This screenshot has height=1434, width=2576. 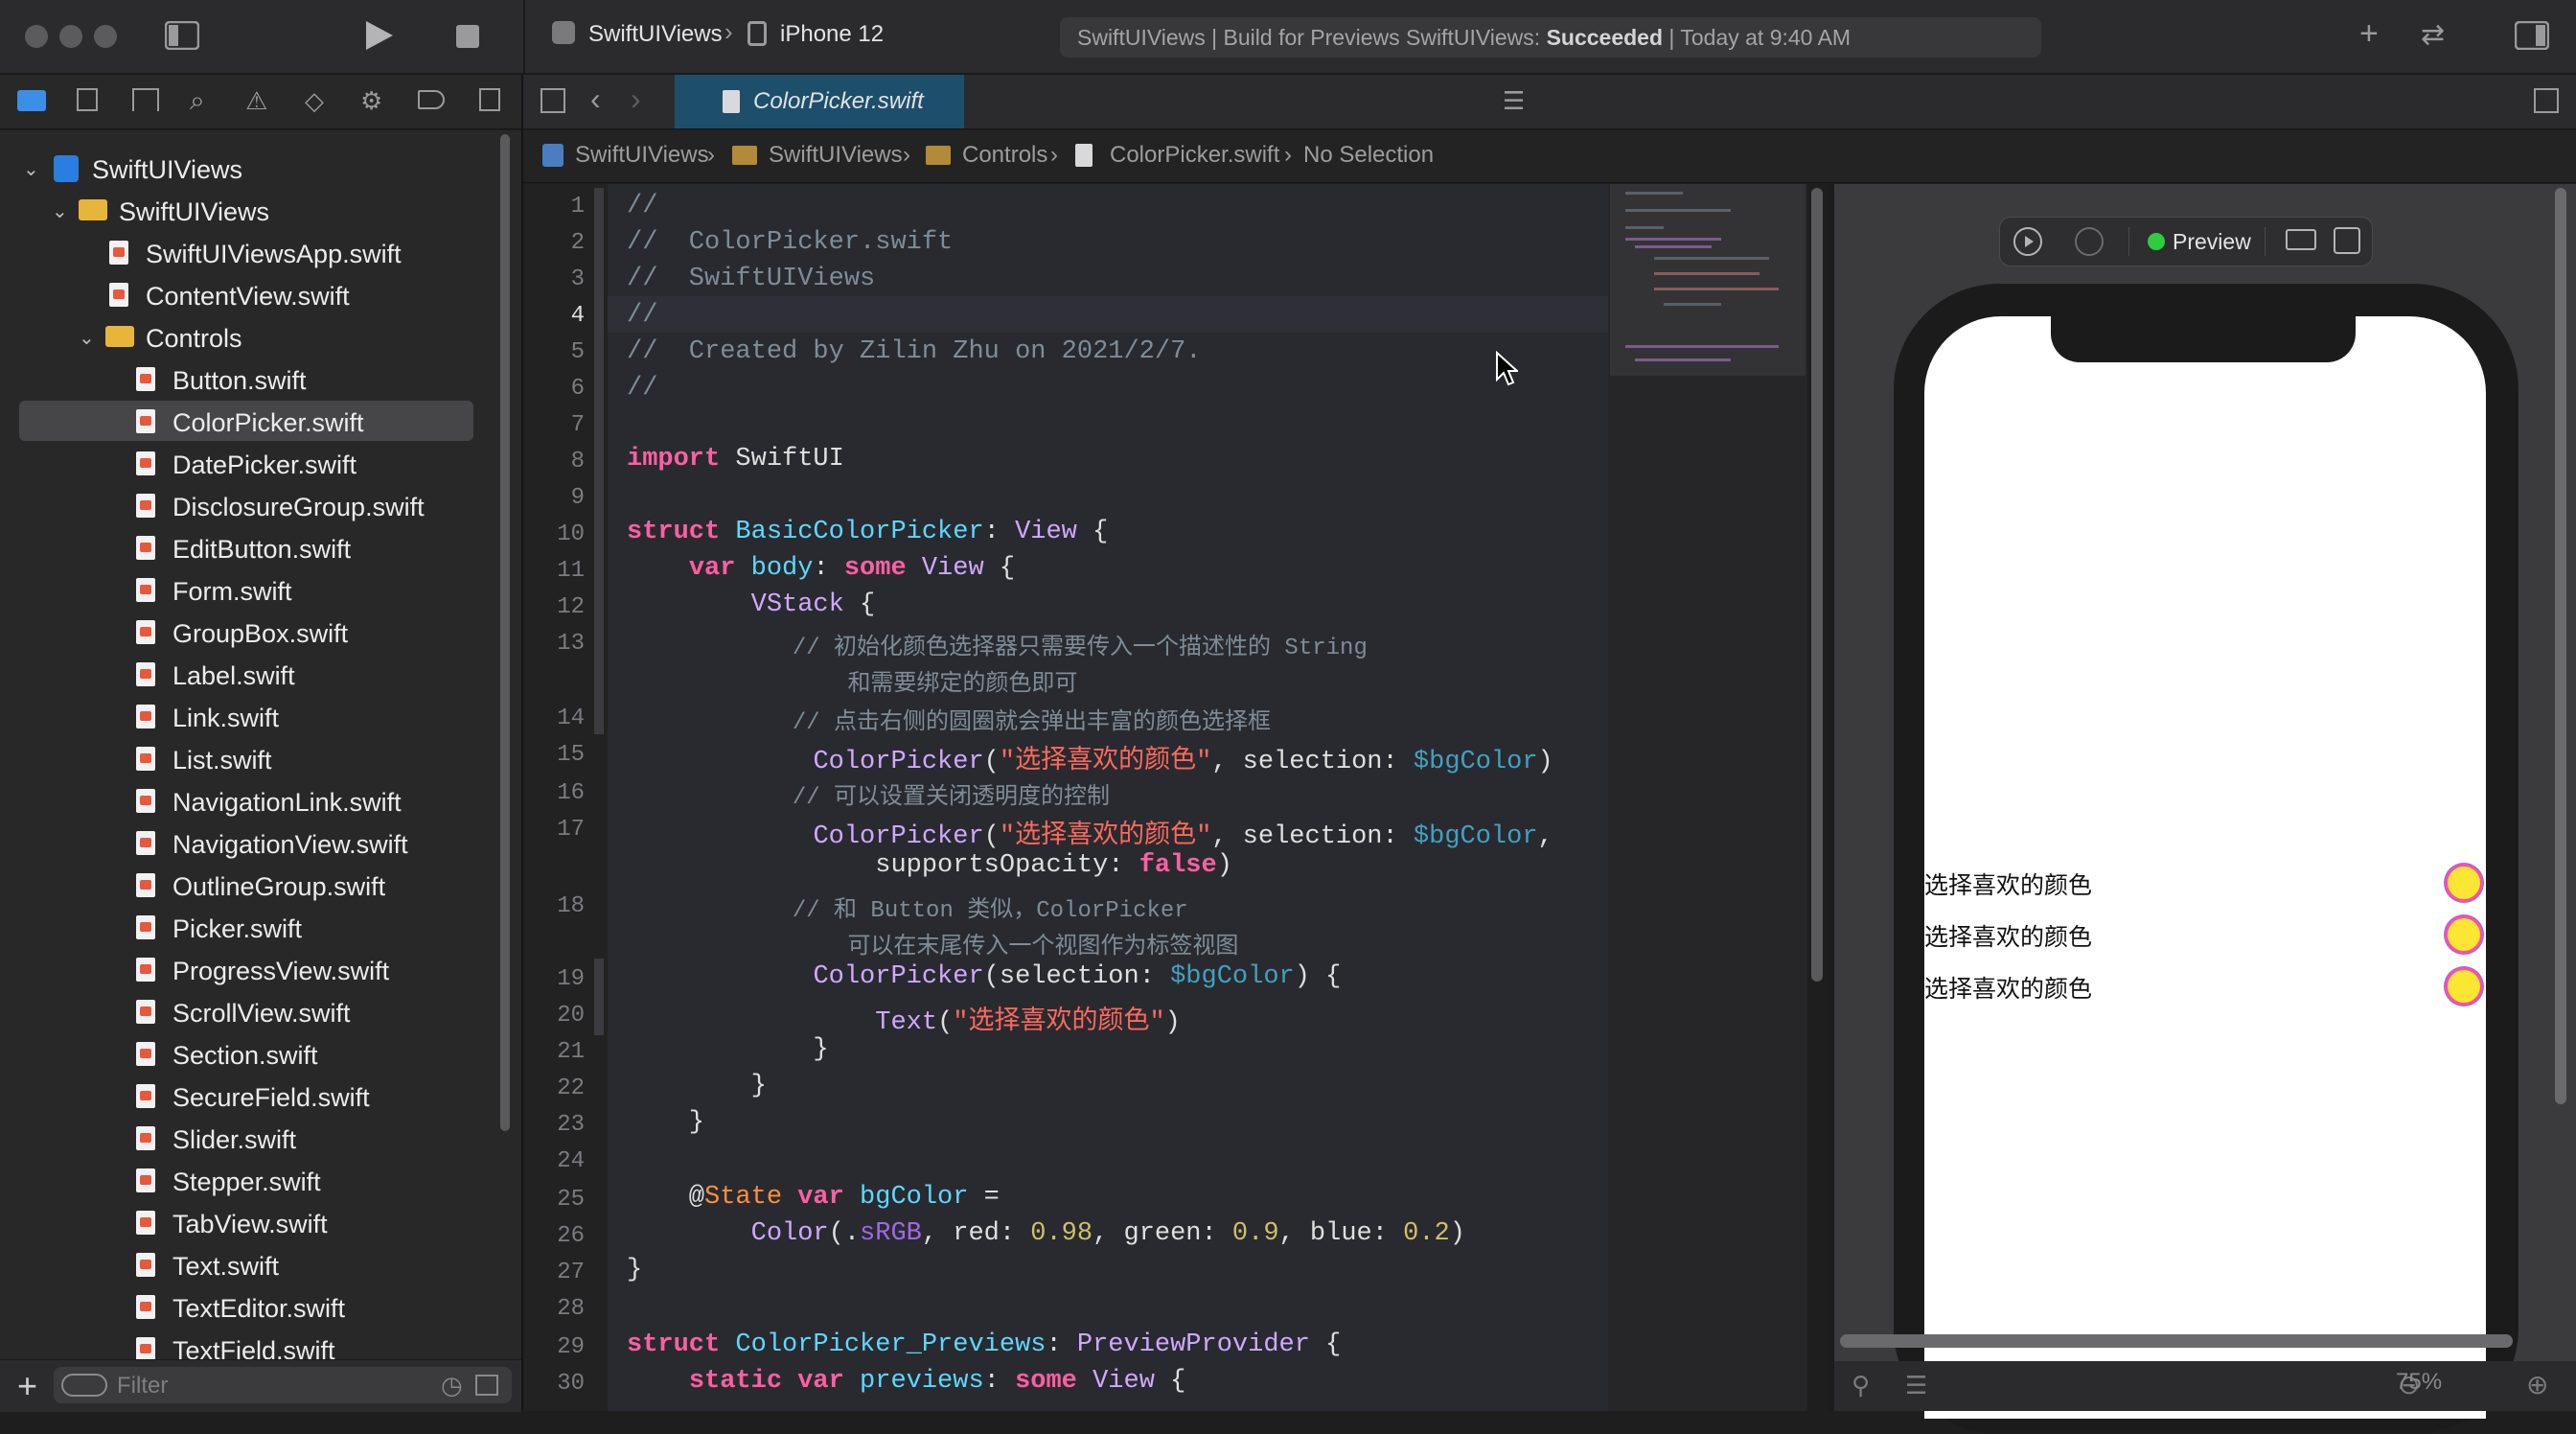 I want to click on tree-file: List.swift, so click(x=222, y=760).